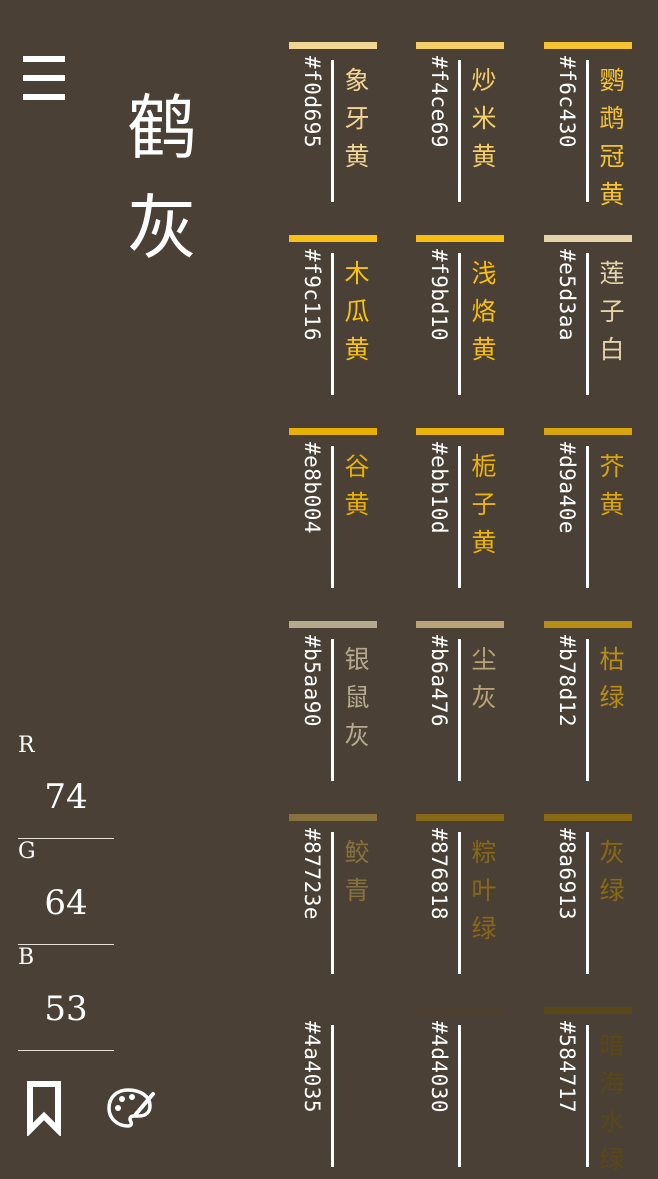 The image size is (658, 1179). I want to click on red-value-field: R 74, so click(66, 786).